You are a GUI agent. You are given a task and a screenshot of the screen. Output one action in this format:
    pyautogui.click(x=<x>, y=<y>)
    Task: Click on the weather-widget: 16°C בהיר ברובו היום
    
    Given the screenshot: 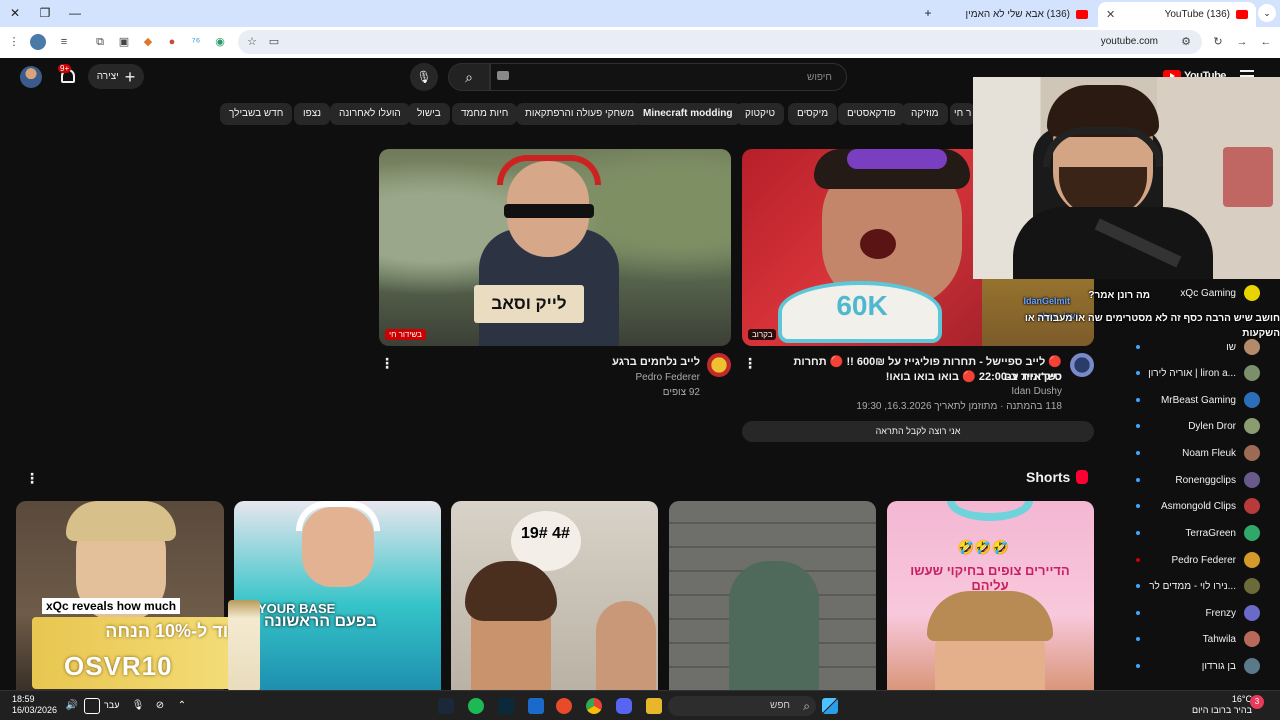 What is the action you would take?
    pyautogui.click(x=1222, y=705)
    